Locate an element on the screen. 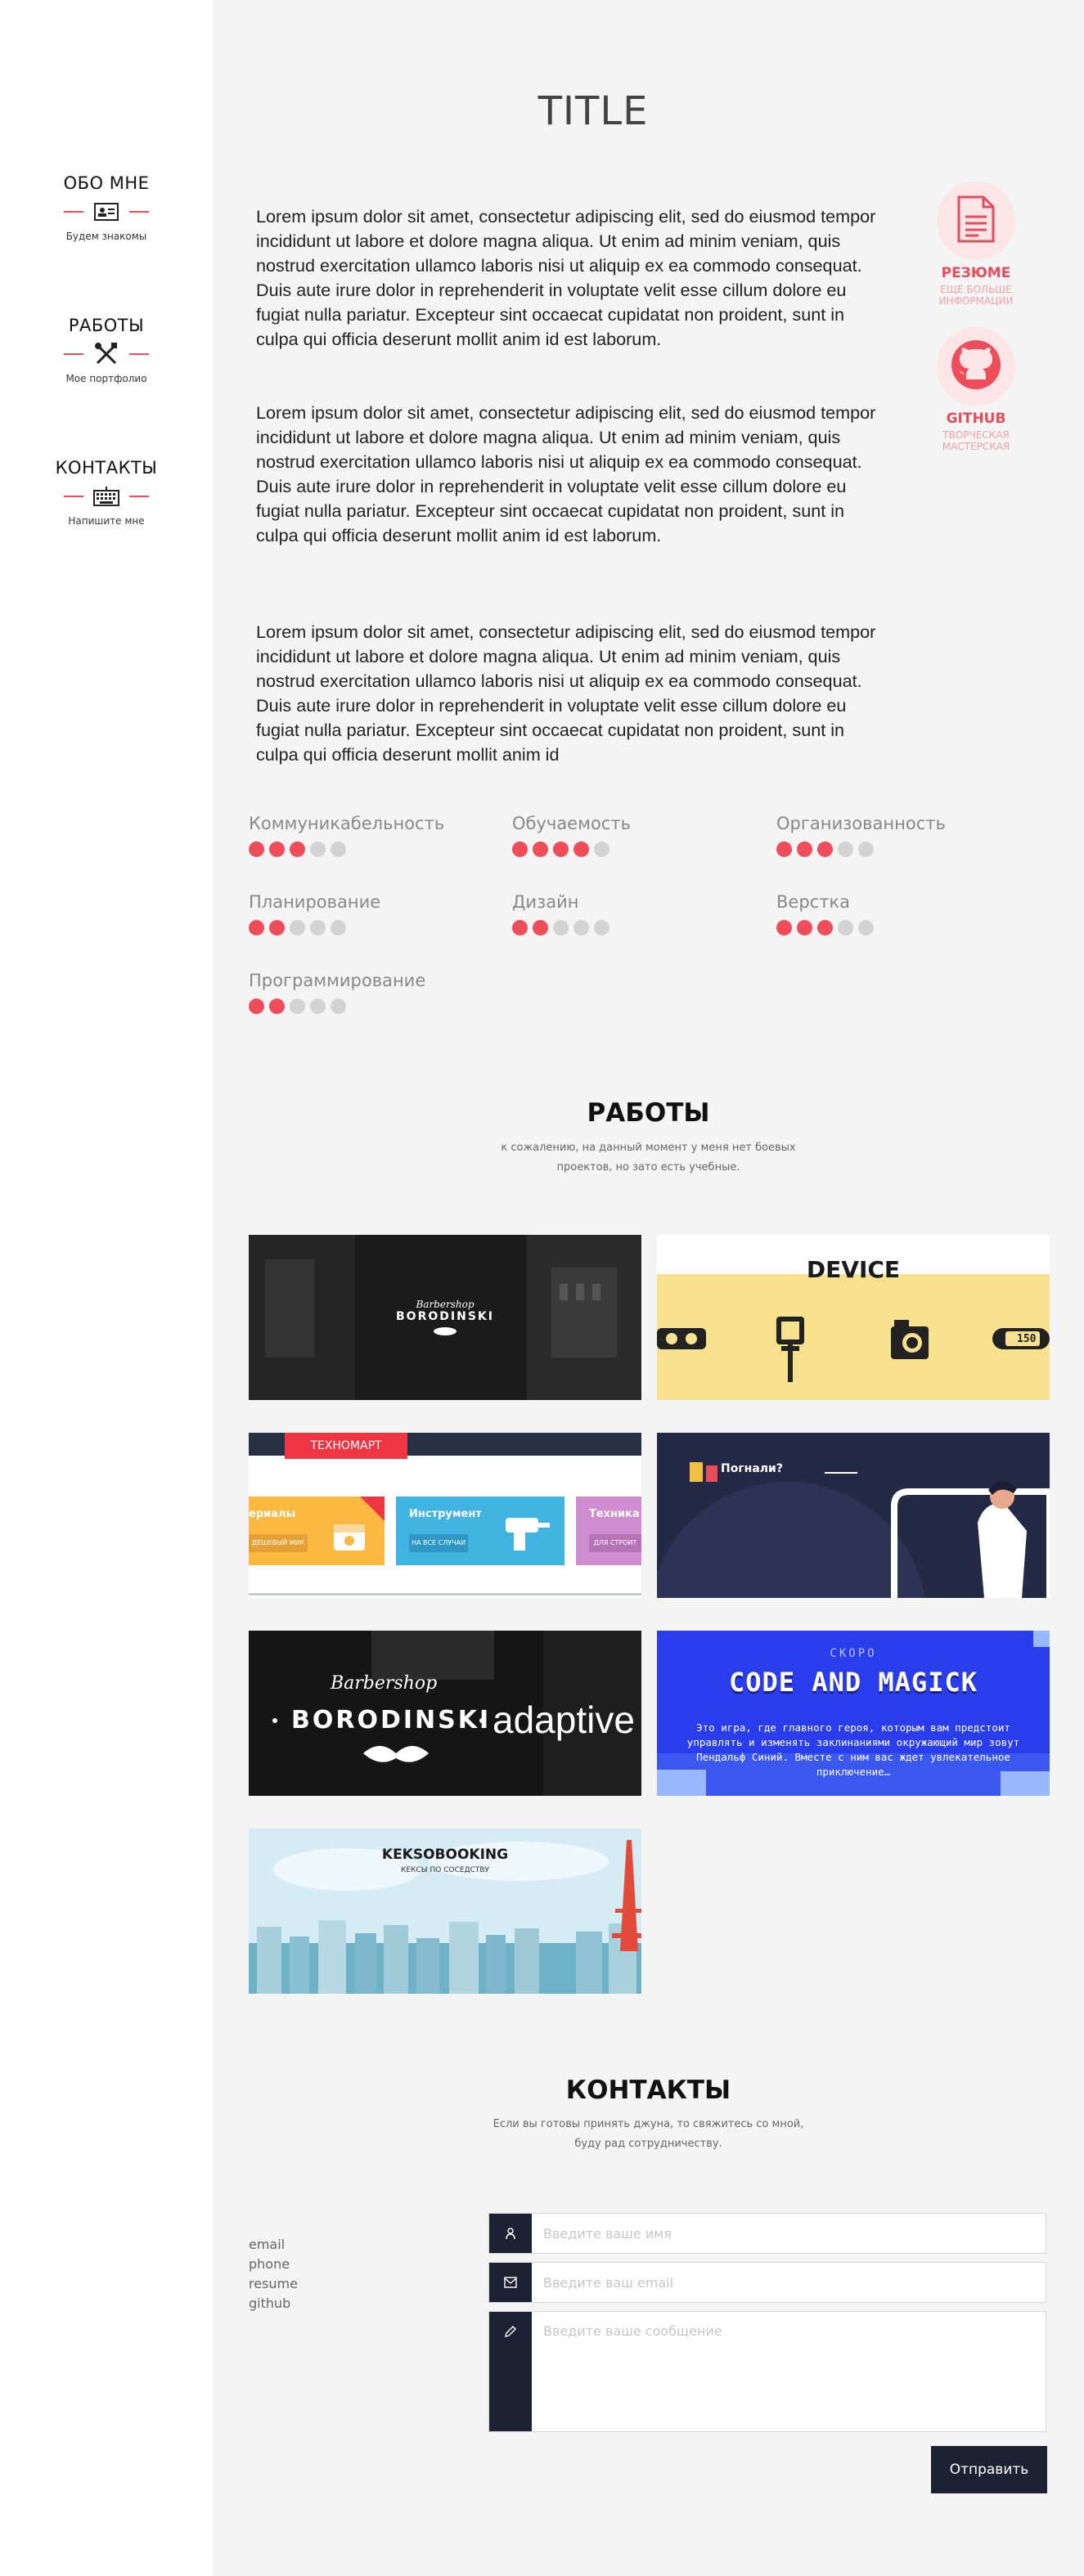 Image resolution: width=1084 pixels, height=2576 pixels. nav-subtitle: Мое портфолио is located at coordinates (106, 379).